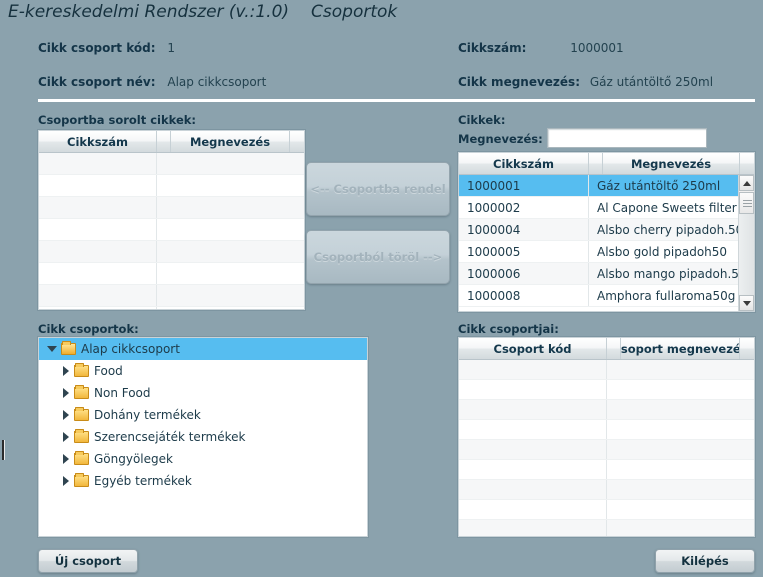  What do you see at coordinates (599, 208) in the screenshot?
I see `table-row: 1000002 Al Capone Sweets filter` at bounding box center [599, 208].